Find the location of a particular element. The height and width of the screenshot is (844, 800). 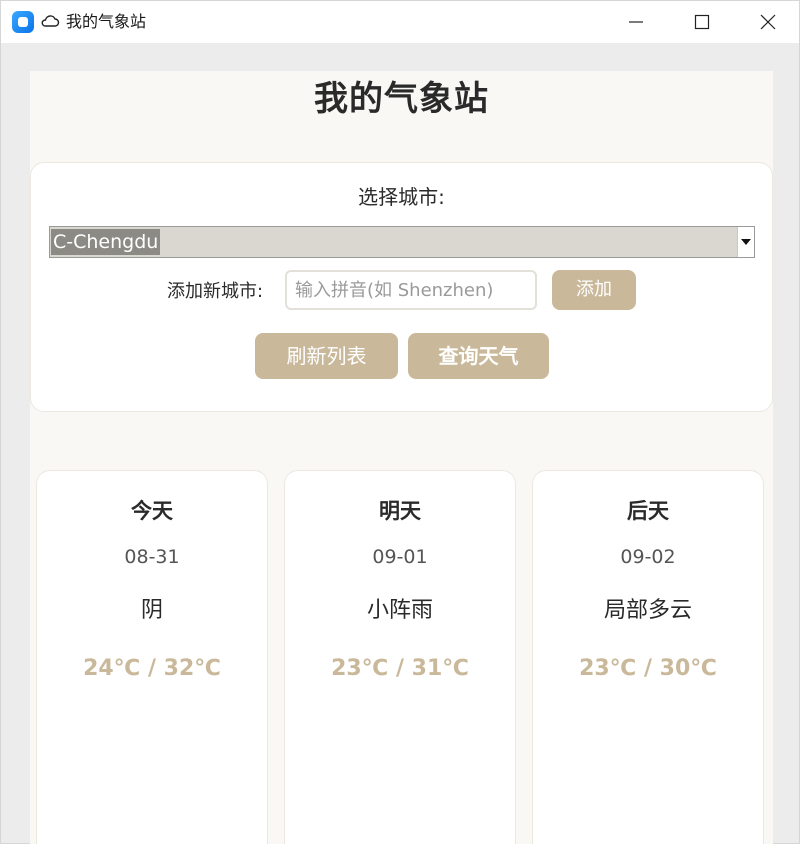

forecast-temperature: 23℃ / 30℃ is located at coordinates (648, 668).